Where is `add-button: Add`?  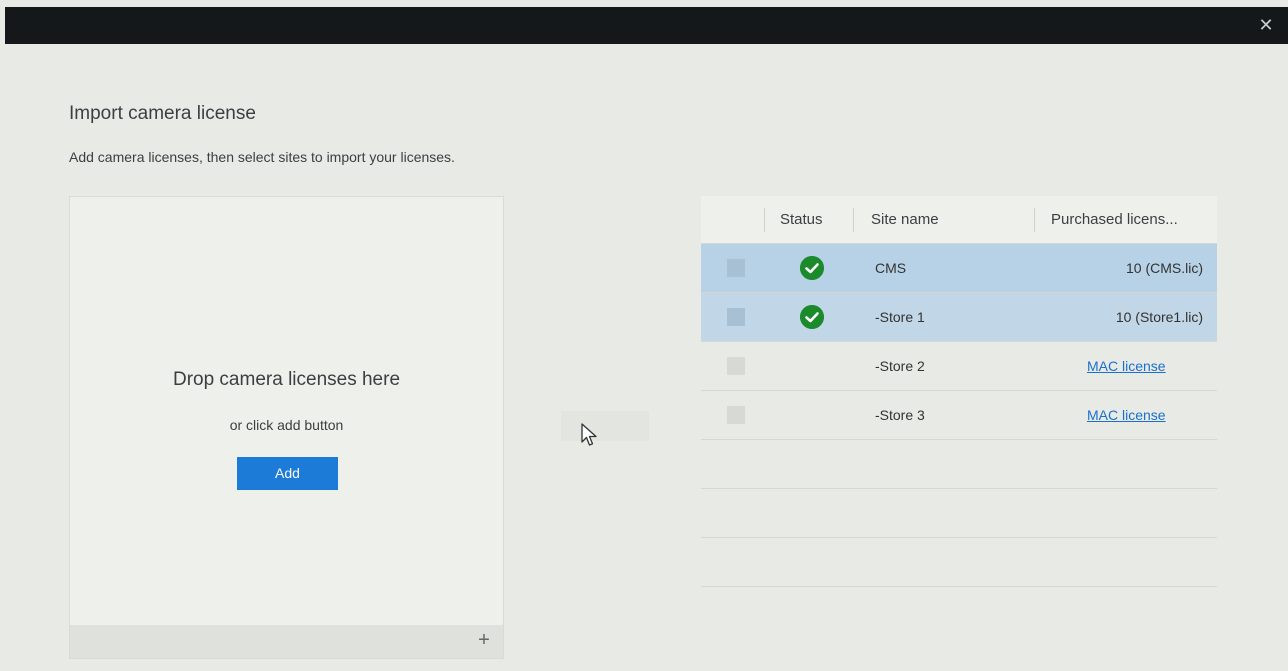 add-button: Add is located at coordinates (287, 473).